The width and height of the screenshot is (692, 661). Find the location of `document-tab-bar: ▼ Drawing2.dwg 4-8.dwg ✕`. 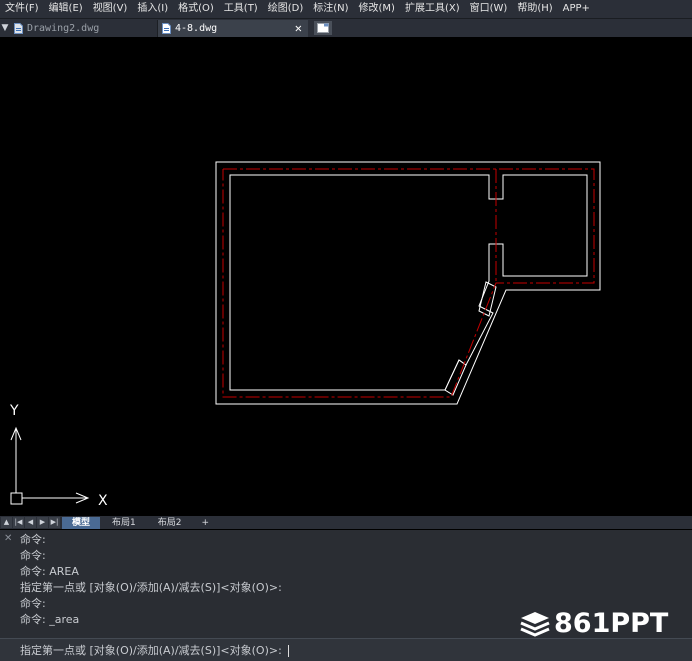

document-tab-bar: ▼ Drawing2.dwg 4-8.dwg ✕ is located at coordinates (346, 28).